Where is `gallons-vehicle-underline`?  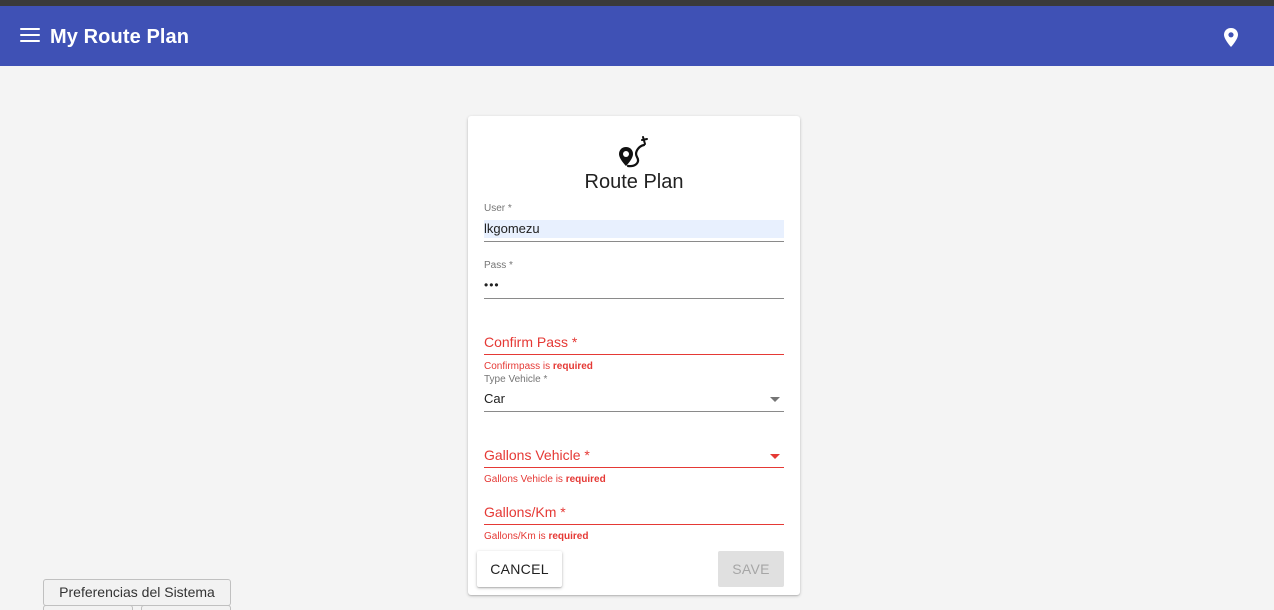 gallons-vehicle-underline is located at coordinates (634, 467).